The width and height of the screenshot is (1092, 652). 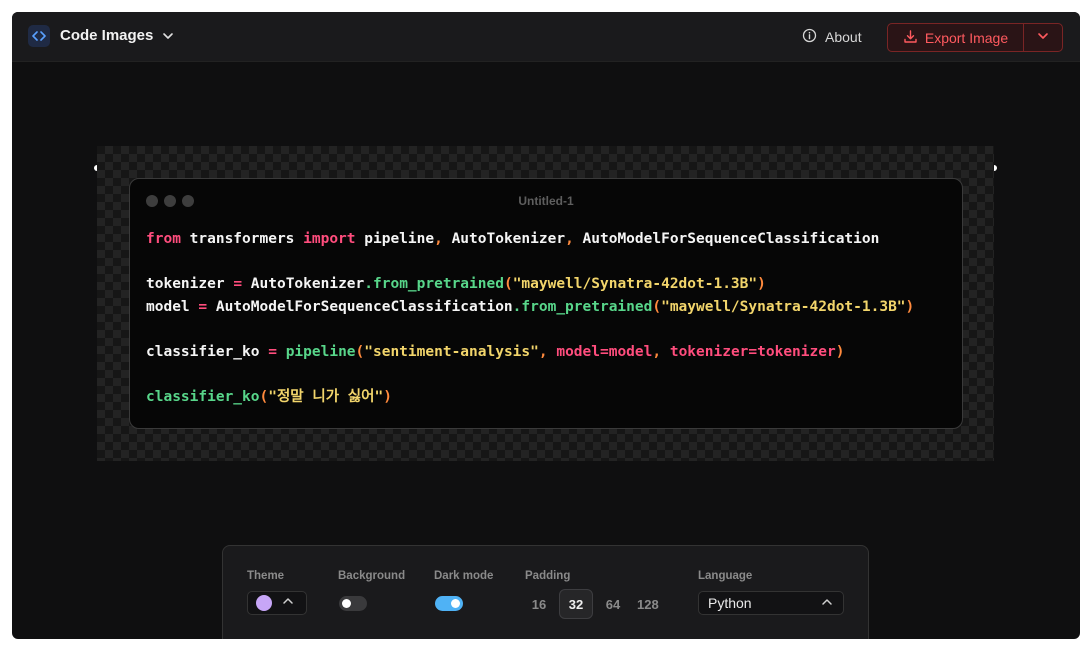 I want to click on export-image-label: Export Image, so click(x=966, y=37).